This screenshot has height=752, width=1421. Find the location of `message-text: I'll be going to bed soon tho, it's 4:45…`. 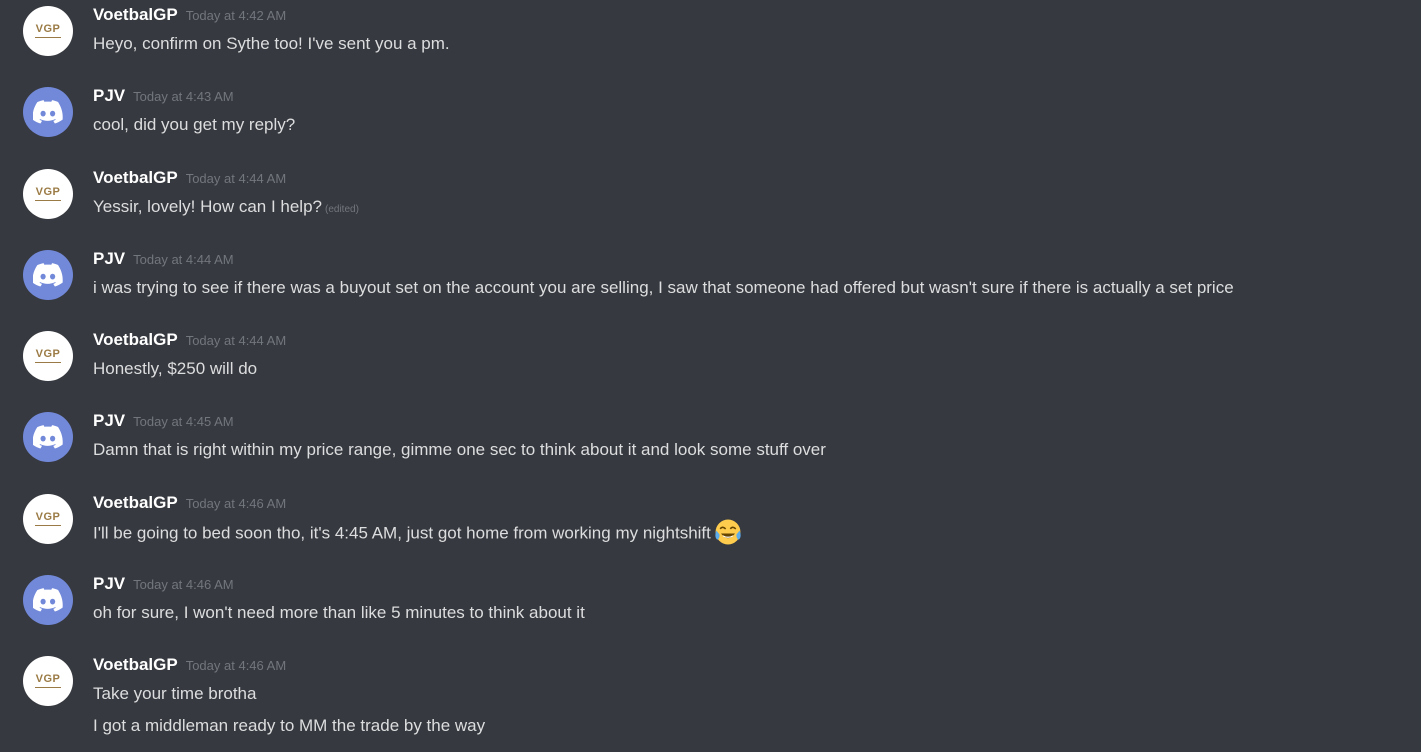

message-text: I'll be going to bed soon tho, it's 4:45… is located at coordinates (417, 532).